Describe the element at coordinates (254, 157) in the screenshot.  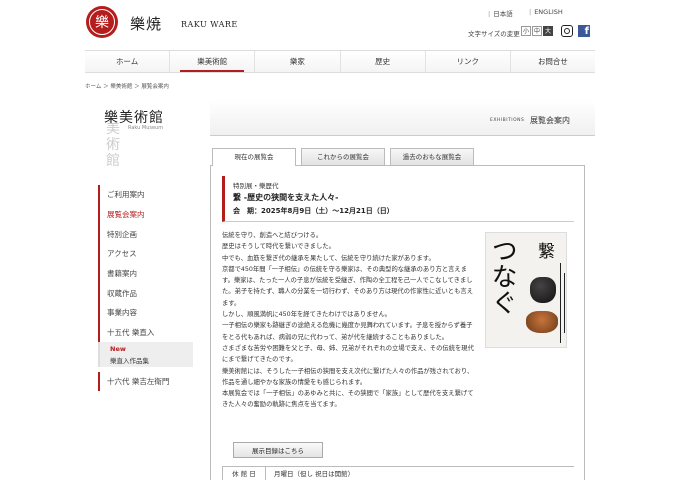
I see `tab-current: 現在の展覧会` at that location.